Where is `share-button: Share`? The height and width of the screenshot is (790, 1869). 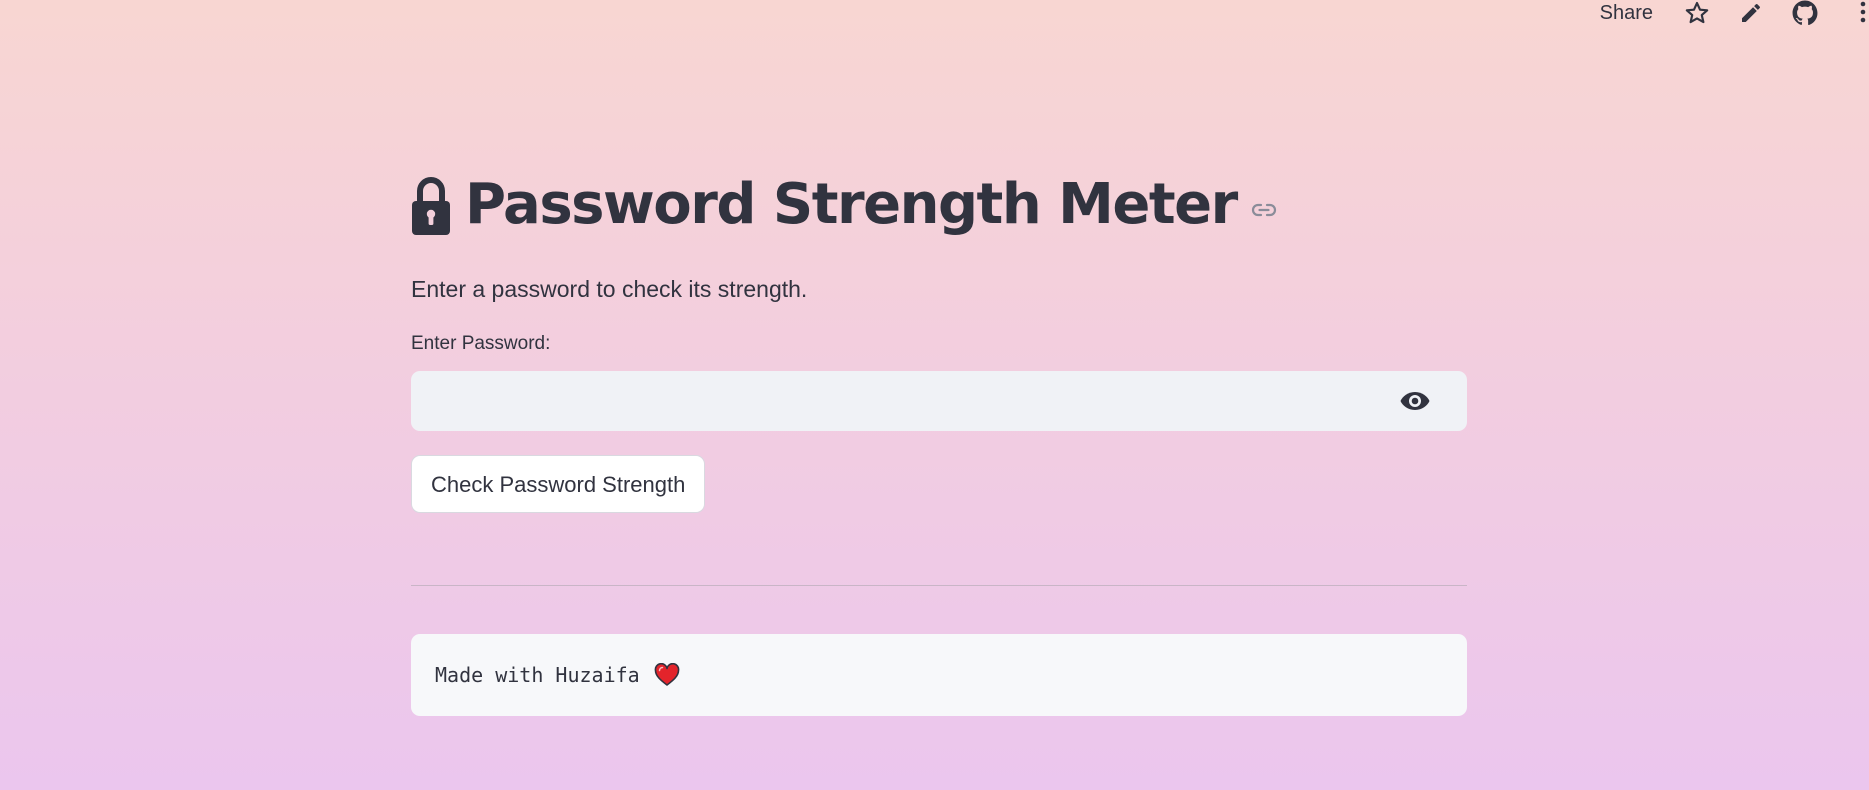 share-button: Share is located at coordinates (1626, 13).